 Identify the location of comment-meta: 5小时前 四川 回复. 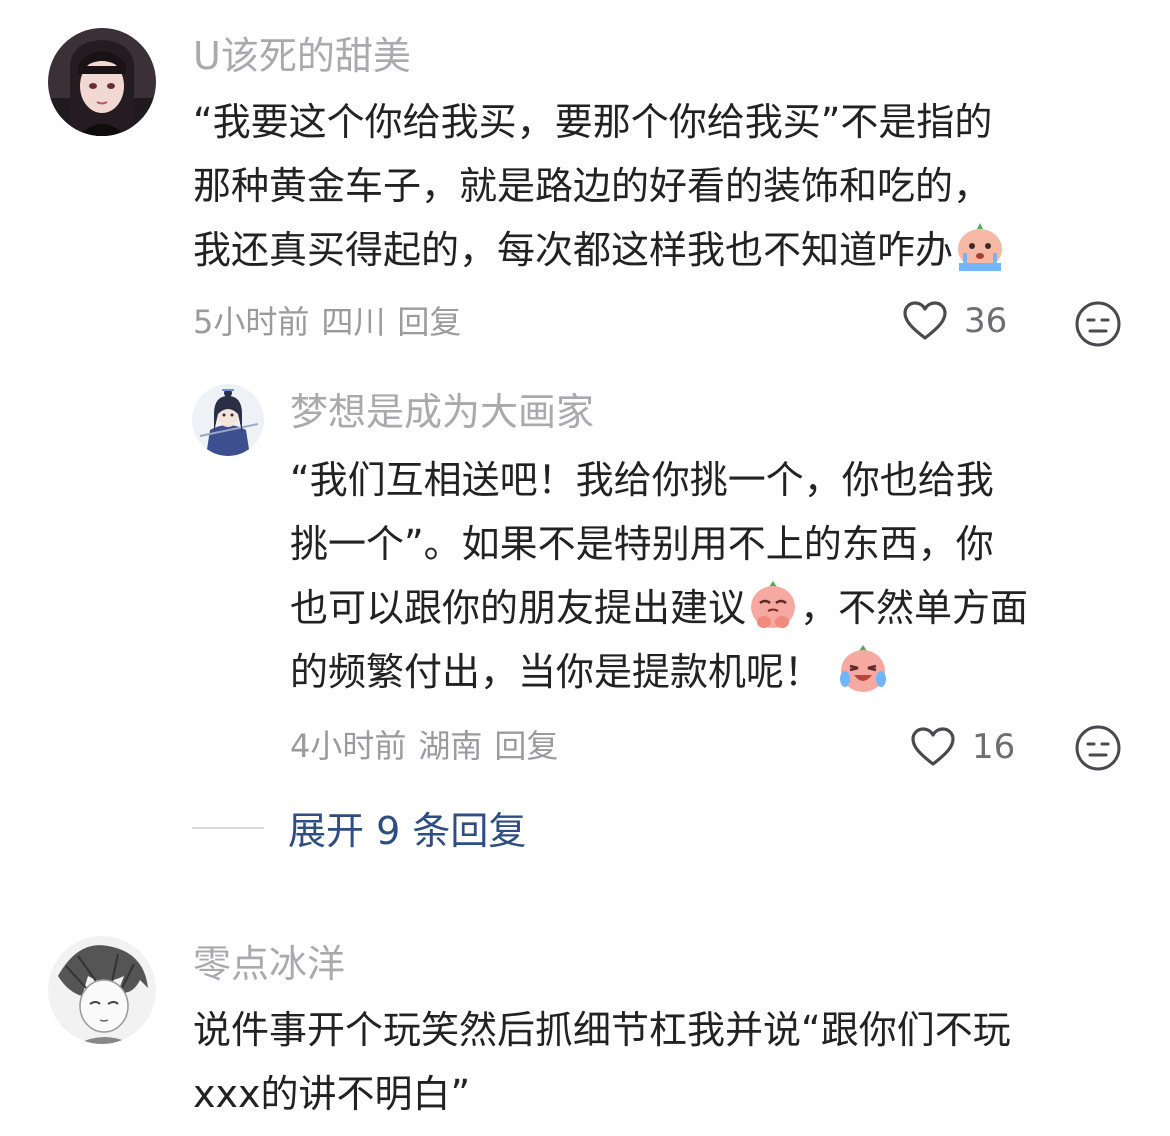
(333, 322).